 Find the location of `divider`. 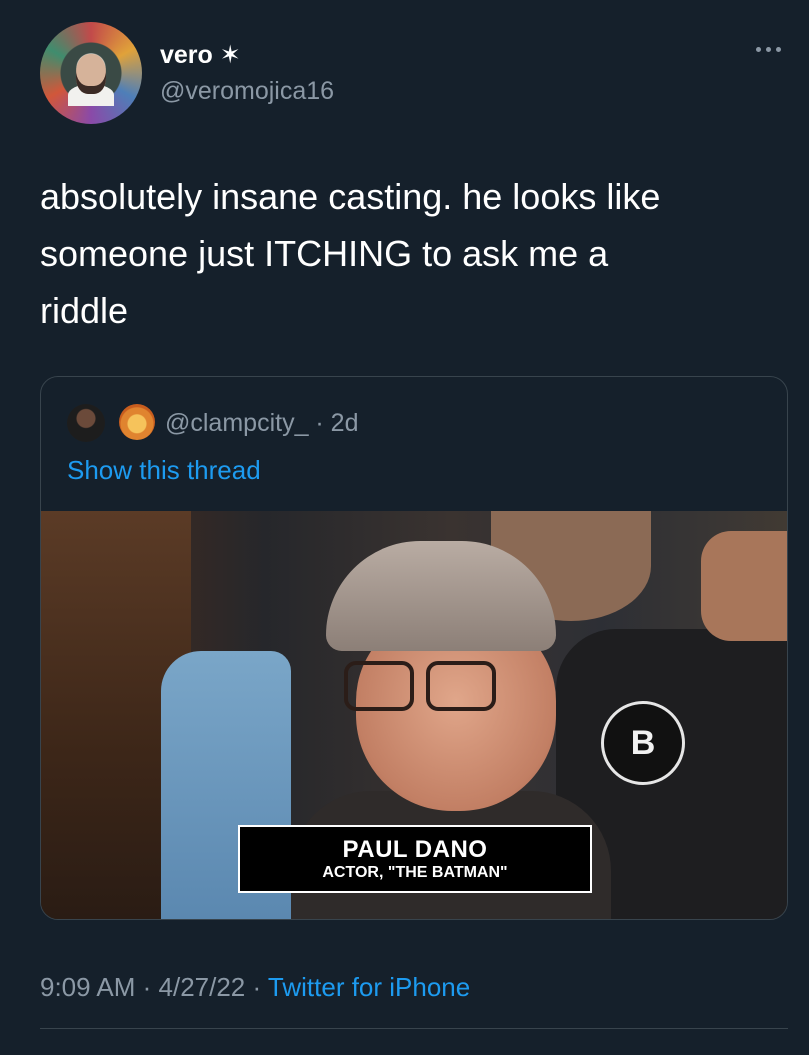

divider is located at coordinates (414, 1028).